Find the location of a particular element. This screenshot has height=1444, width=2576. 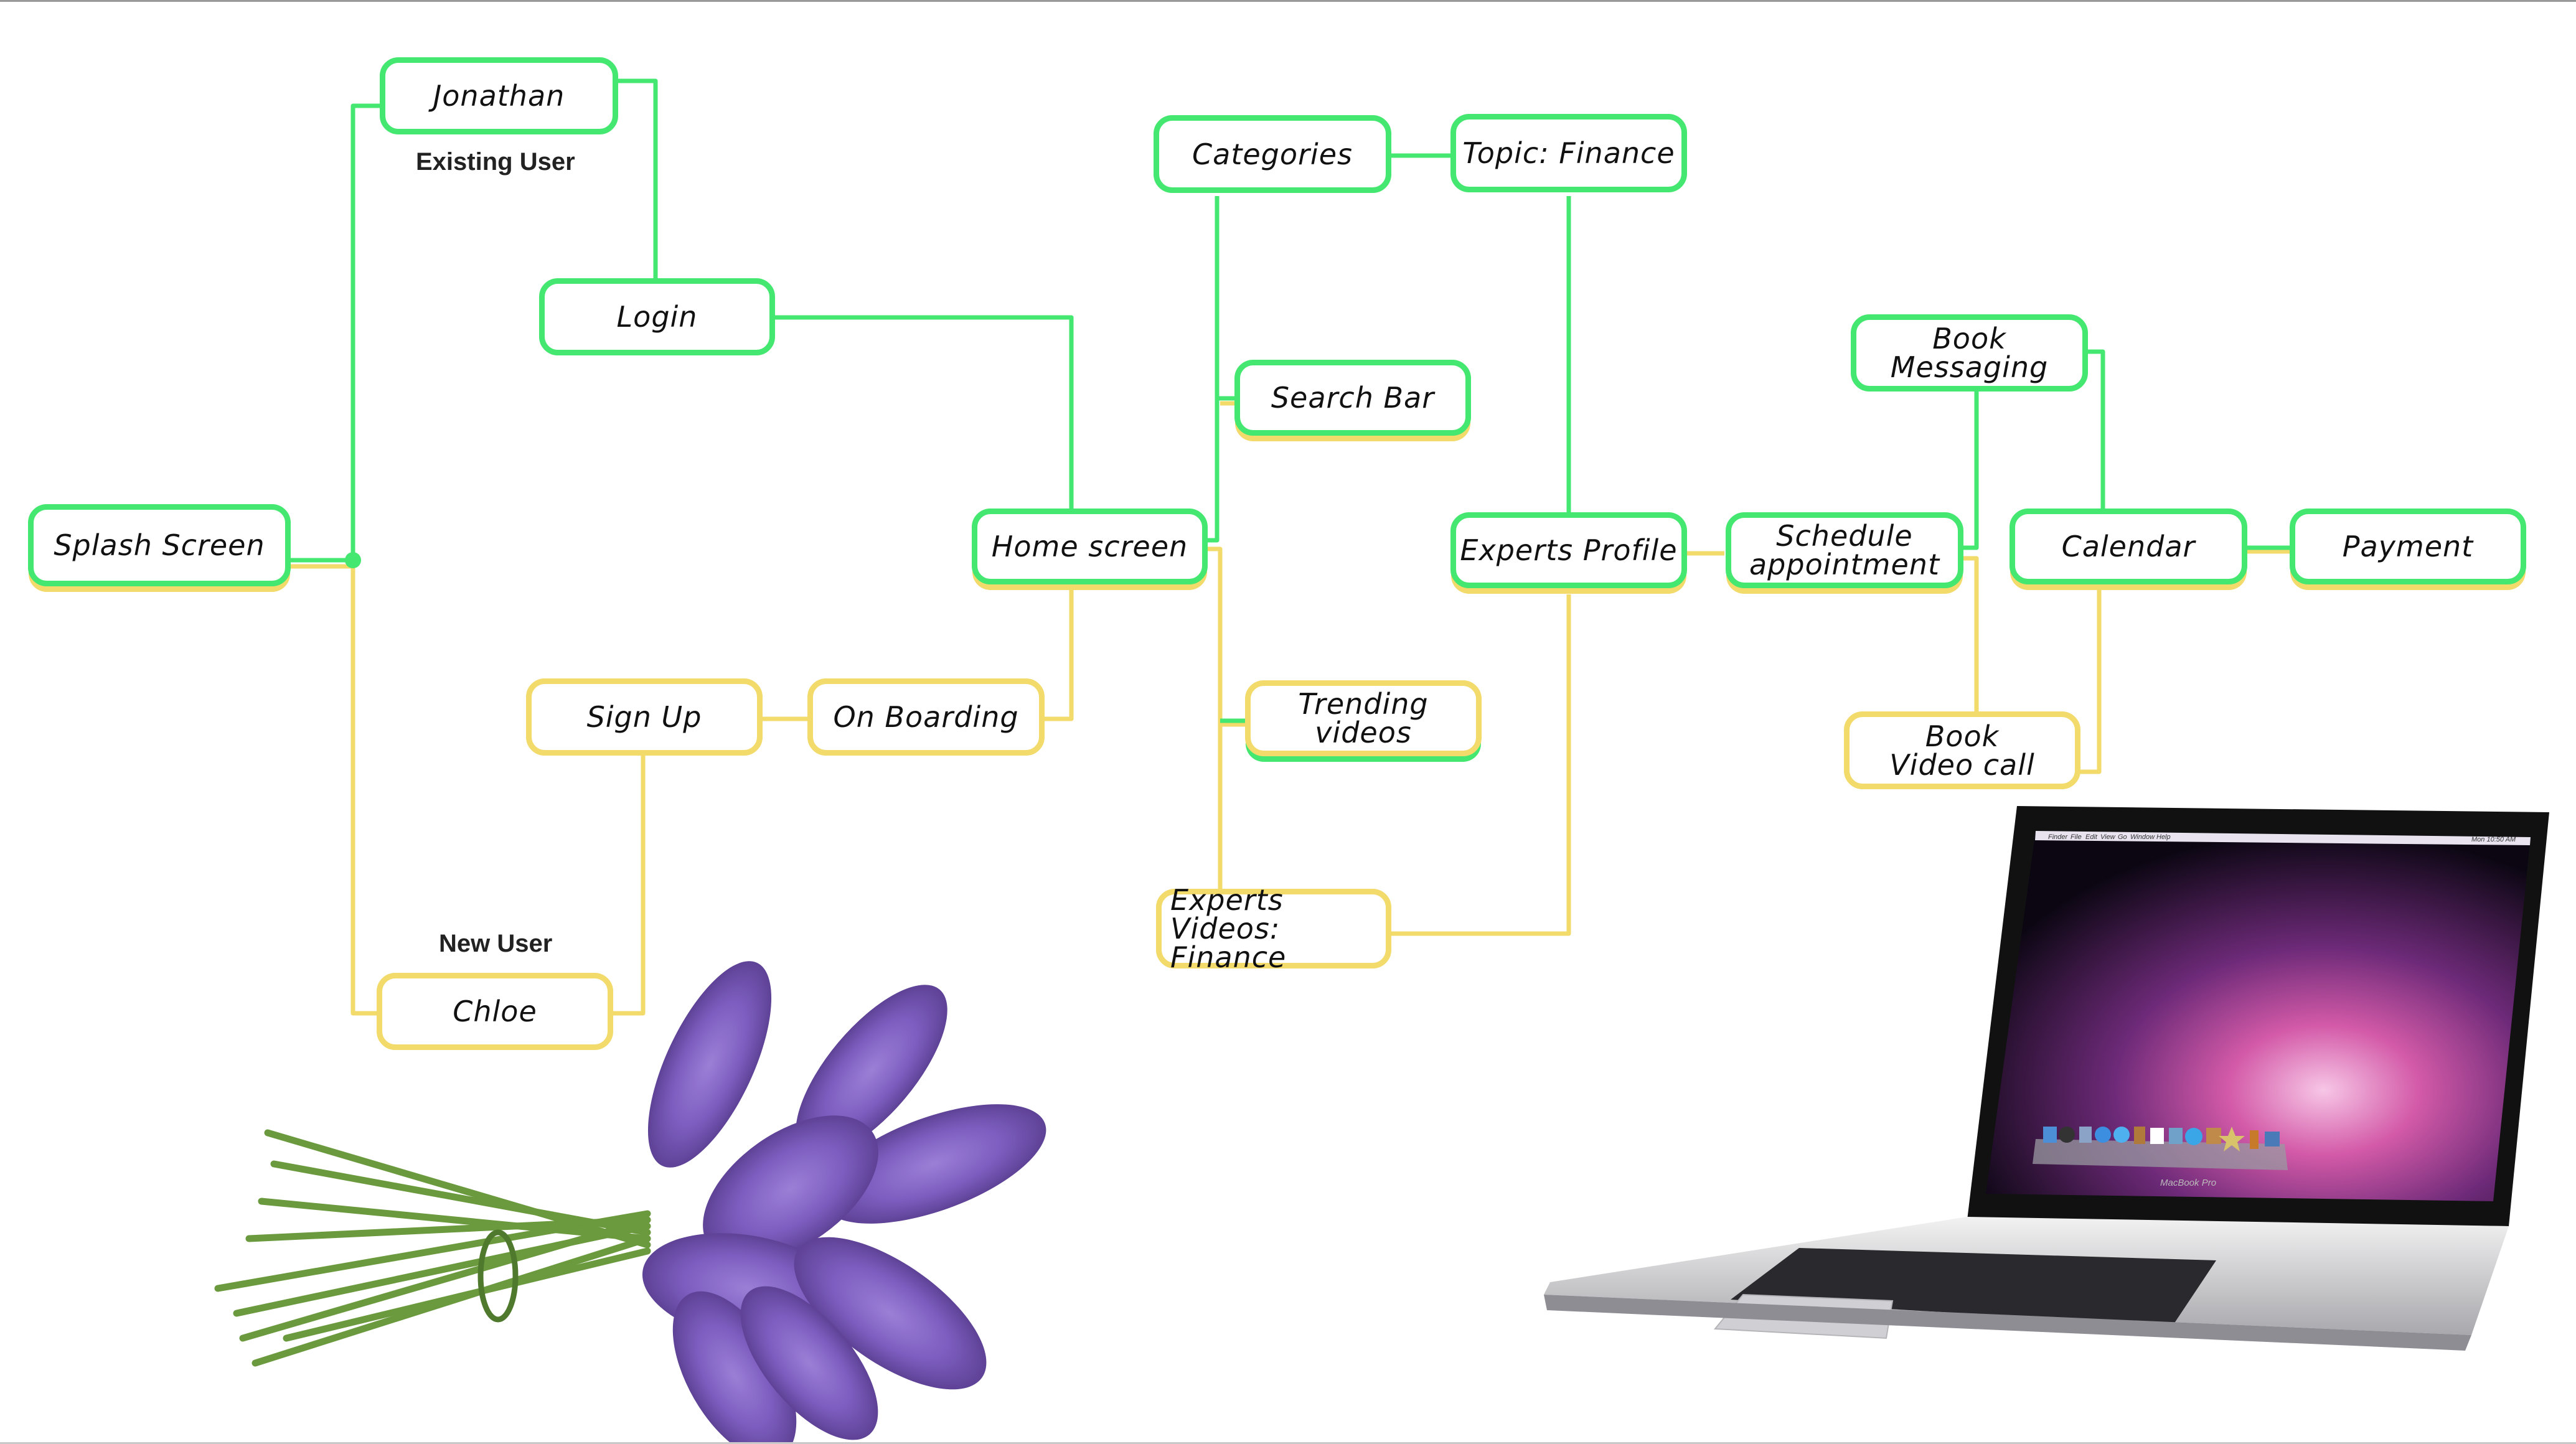

node-on-boarding: On Boarding is located at coordinates (926, 717).